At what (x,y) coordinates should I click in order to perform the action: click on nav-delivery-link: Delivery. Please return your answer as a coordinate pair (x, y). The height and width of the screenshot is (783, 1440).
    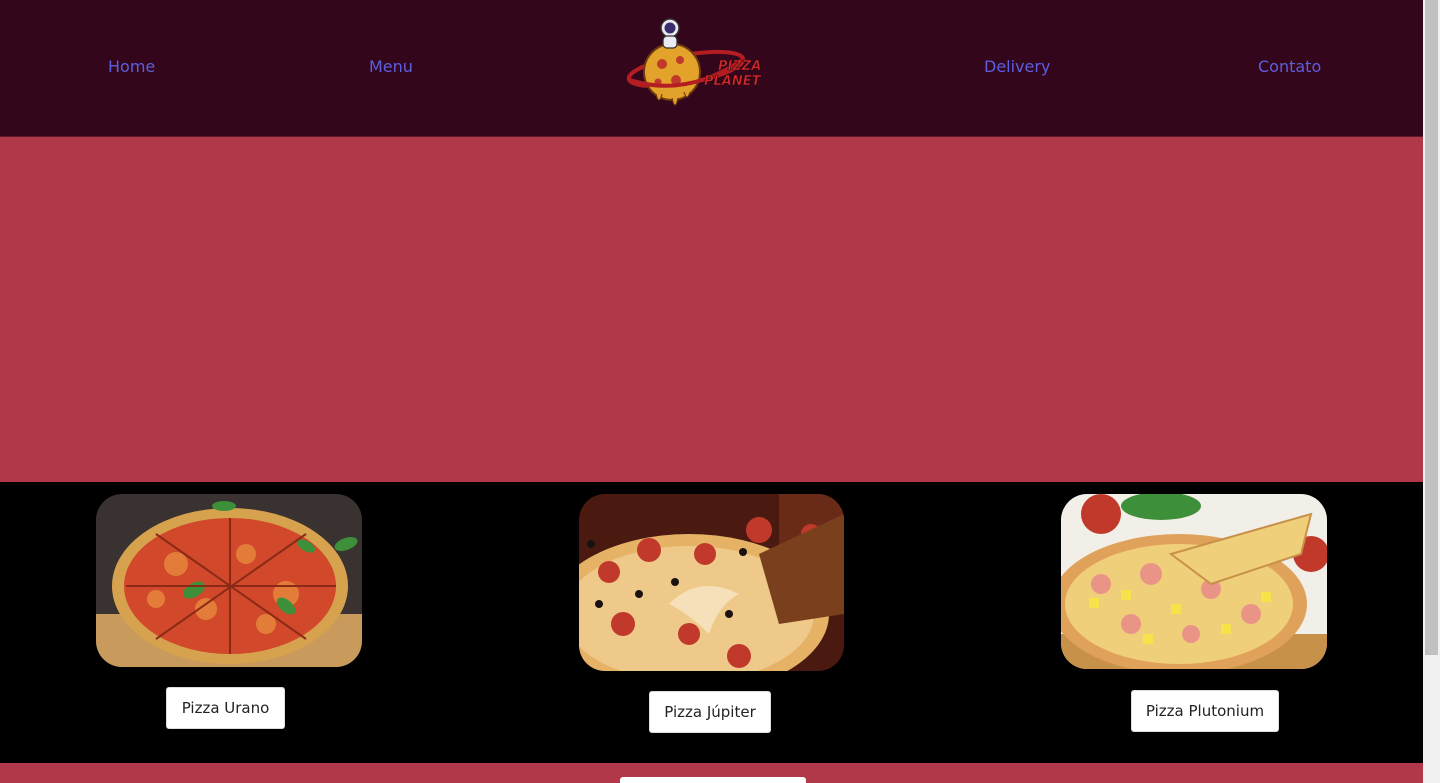
    Looking at the image, I should click on (1017, 66).